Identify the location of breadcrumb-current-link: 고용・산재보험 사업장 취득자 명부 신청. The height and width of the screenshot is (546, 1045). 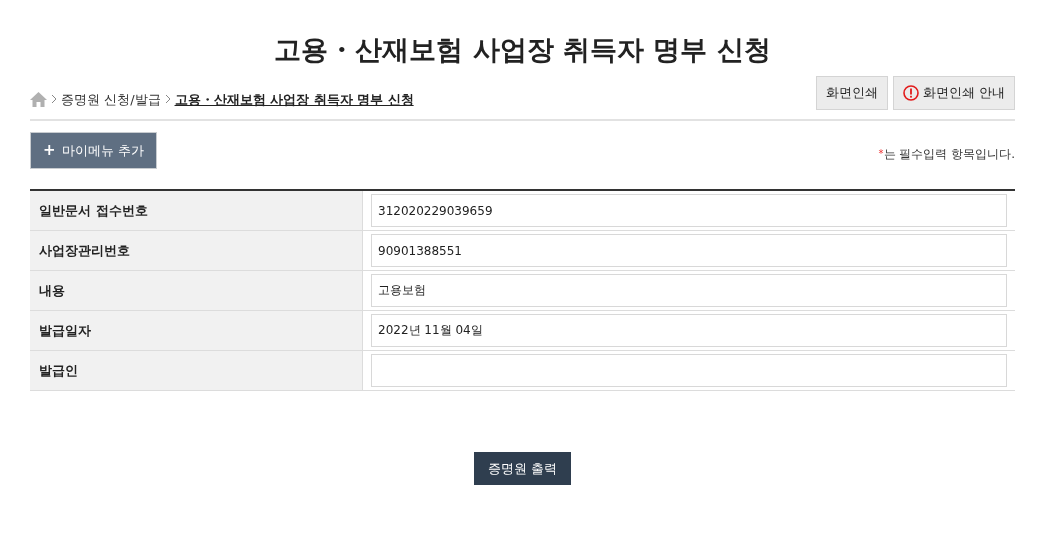
(294, 99).